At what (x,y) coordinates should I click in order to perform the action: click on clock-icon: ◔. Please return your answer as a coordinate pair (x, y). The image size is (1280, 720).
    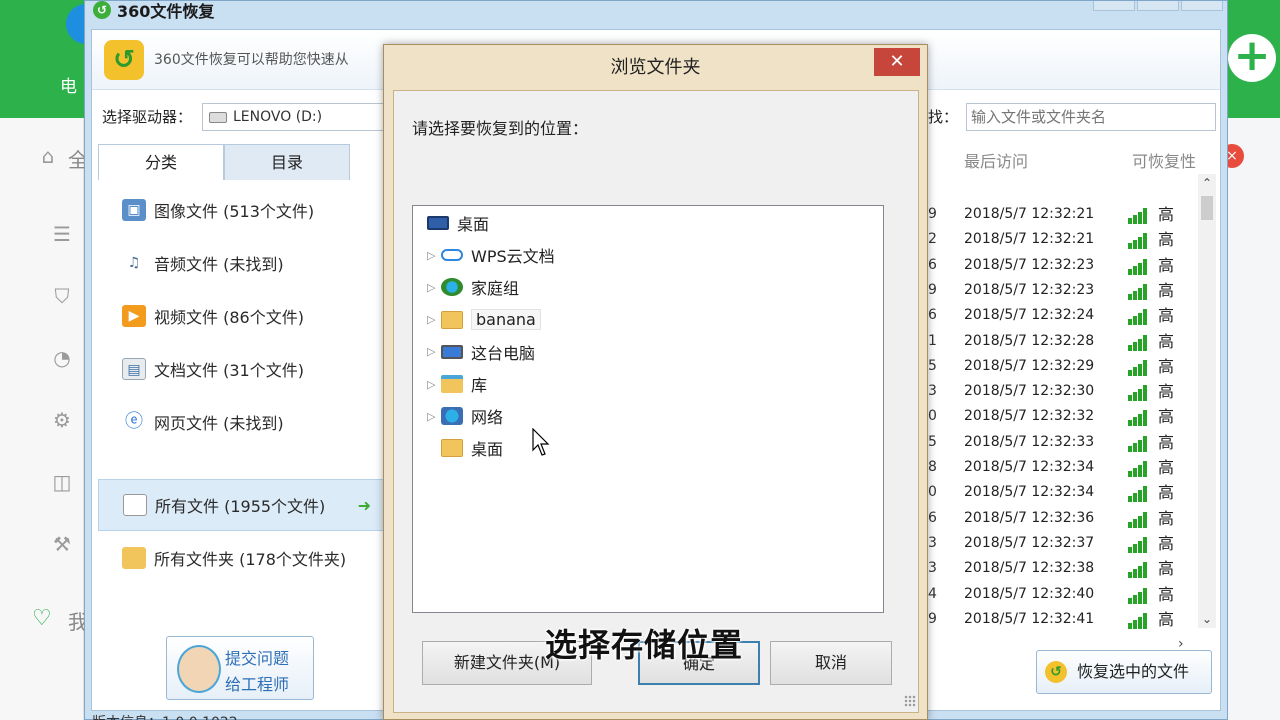
    Looking at the image, I should click on (62, 358).